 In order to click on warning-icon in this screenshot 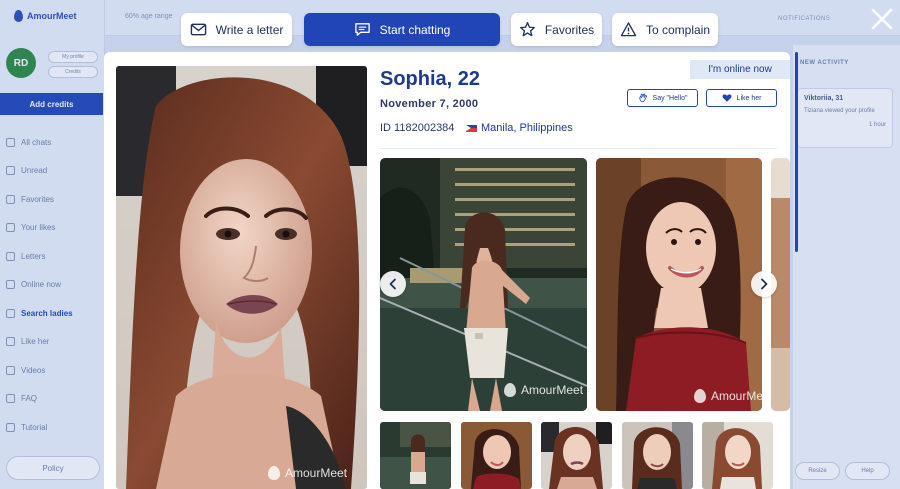, I will do `click(628, 29)`.